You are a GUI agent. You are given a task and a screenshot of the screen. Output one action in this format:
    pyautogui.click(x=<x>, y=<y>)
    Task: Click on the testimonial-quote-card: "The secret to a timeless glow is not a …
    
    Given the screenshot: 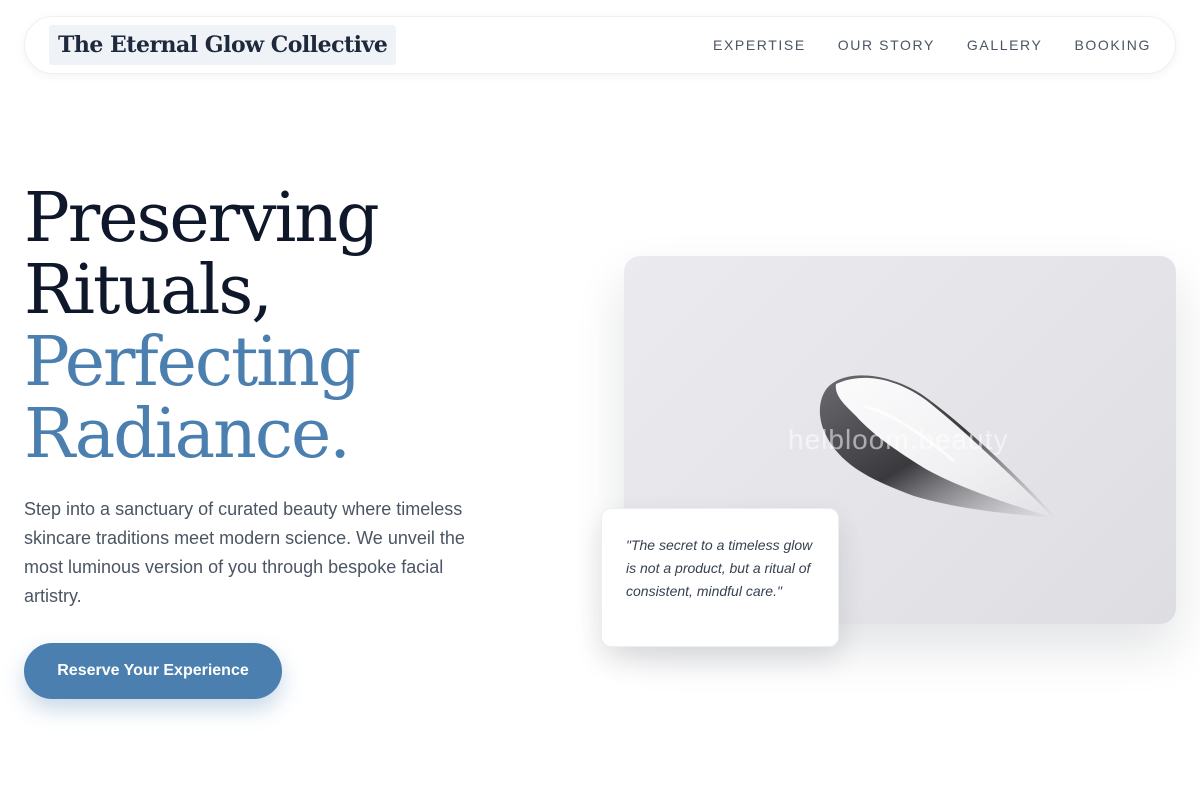 What is the action you would take?
    pyautogui.click(x=720, y=577)
    